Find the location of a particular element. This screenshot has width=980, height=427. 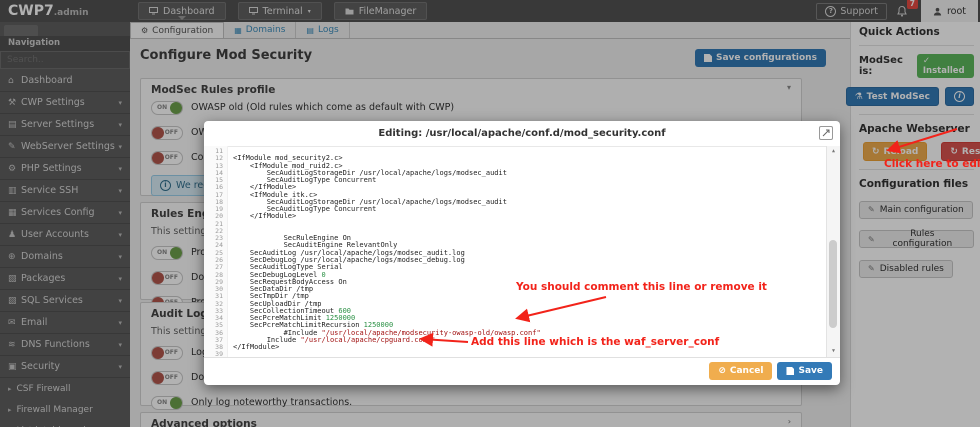

scrollbar-thumb is located at coordinates (833, 284).